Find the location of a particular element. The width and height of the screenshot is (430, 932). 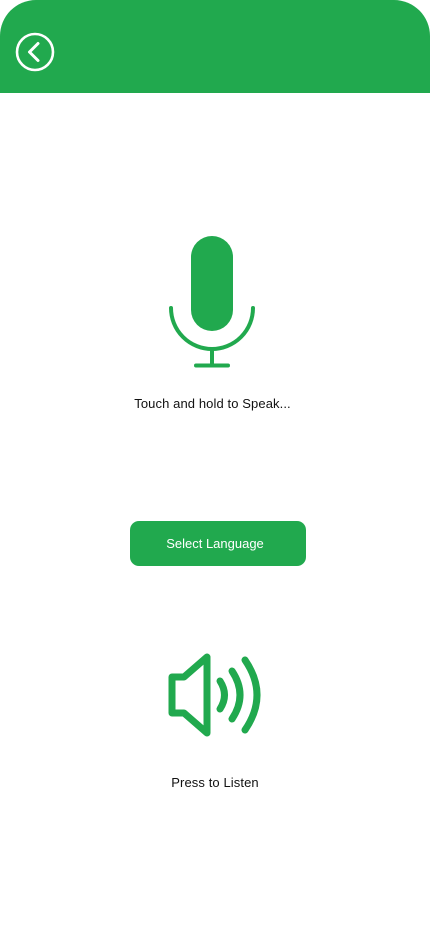

select-language-button: Select Language is located at coordinates (218, 543).